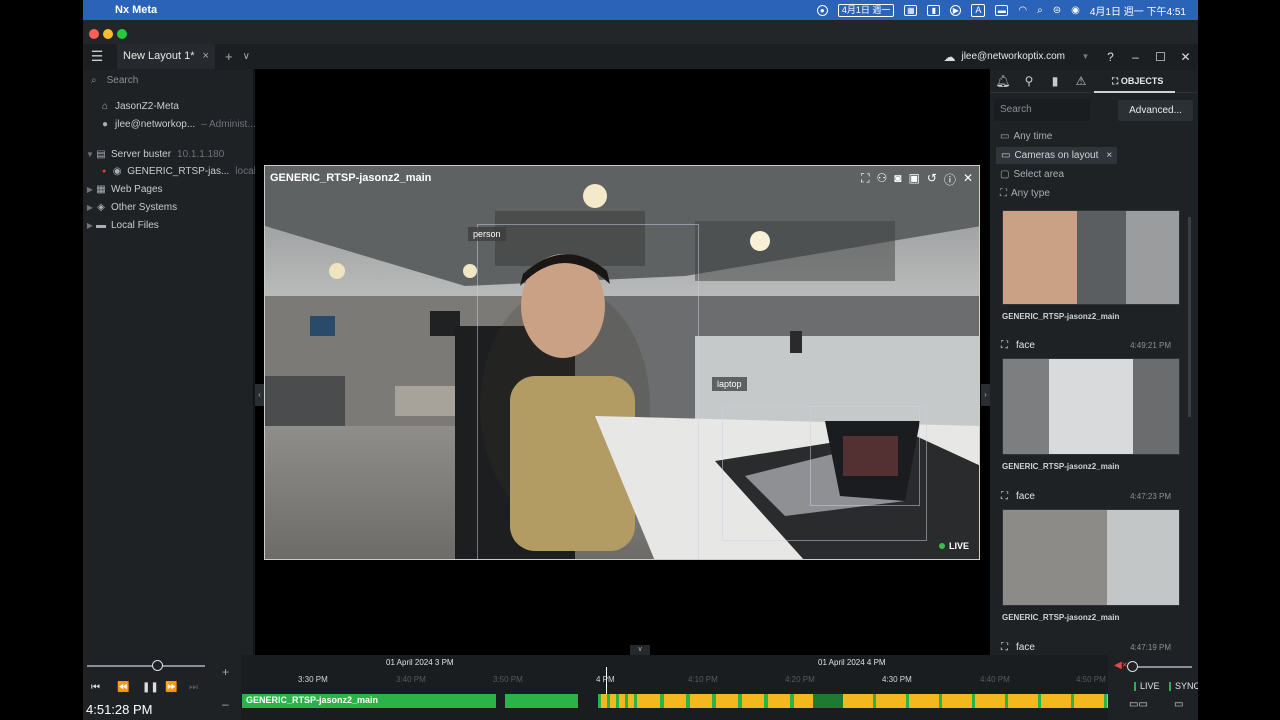  What do you see at coordinates (1132, 666) in the screenshot?
I see `volume-knob` at bounding box center [1132, 666].